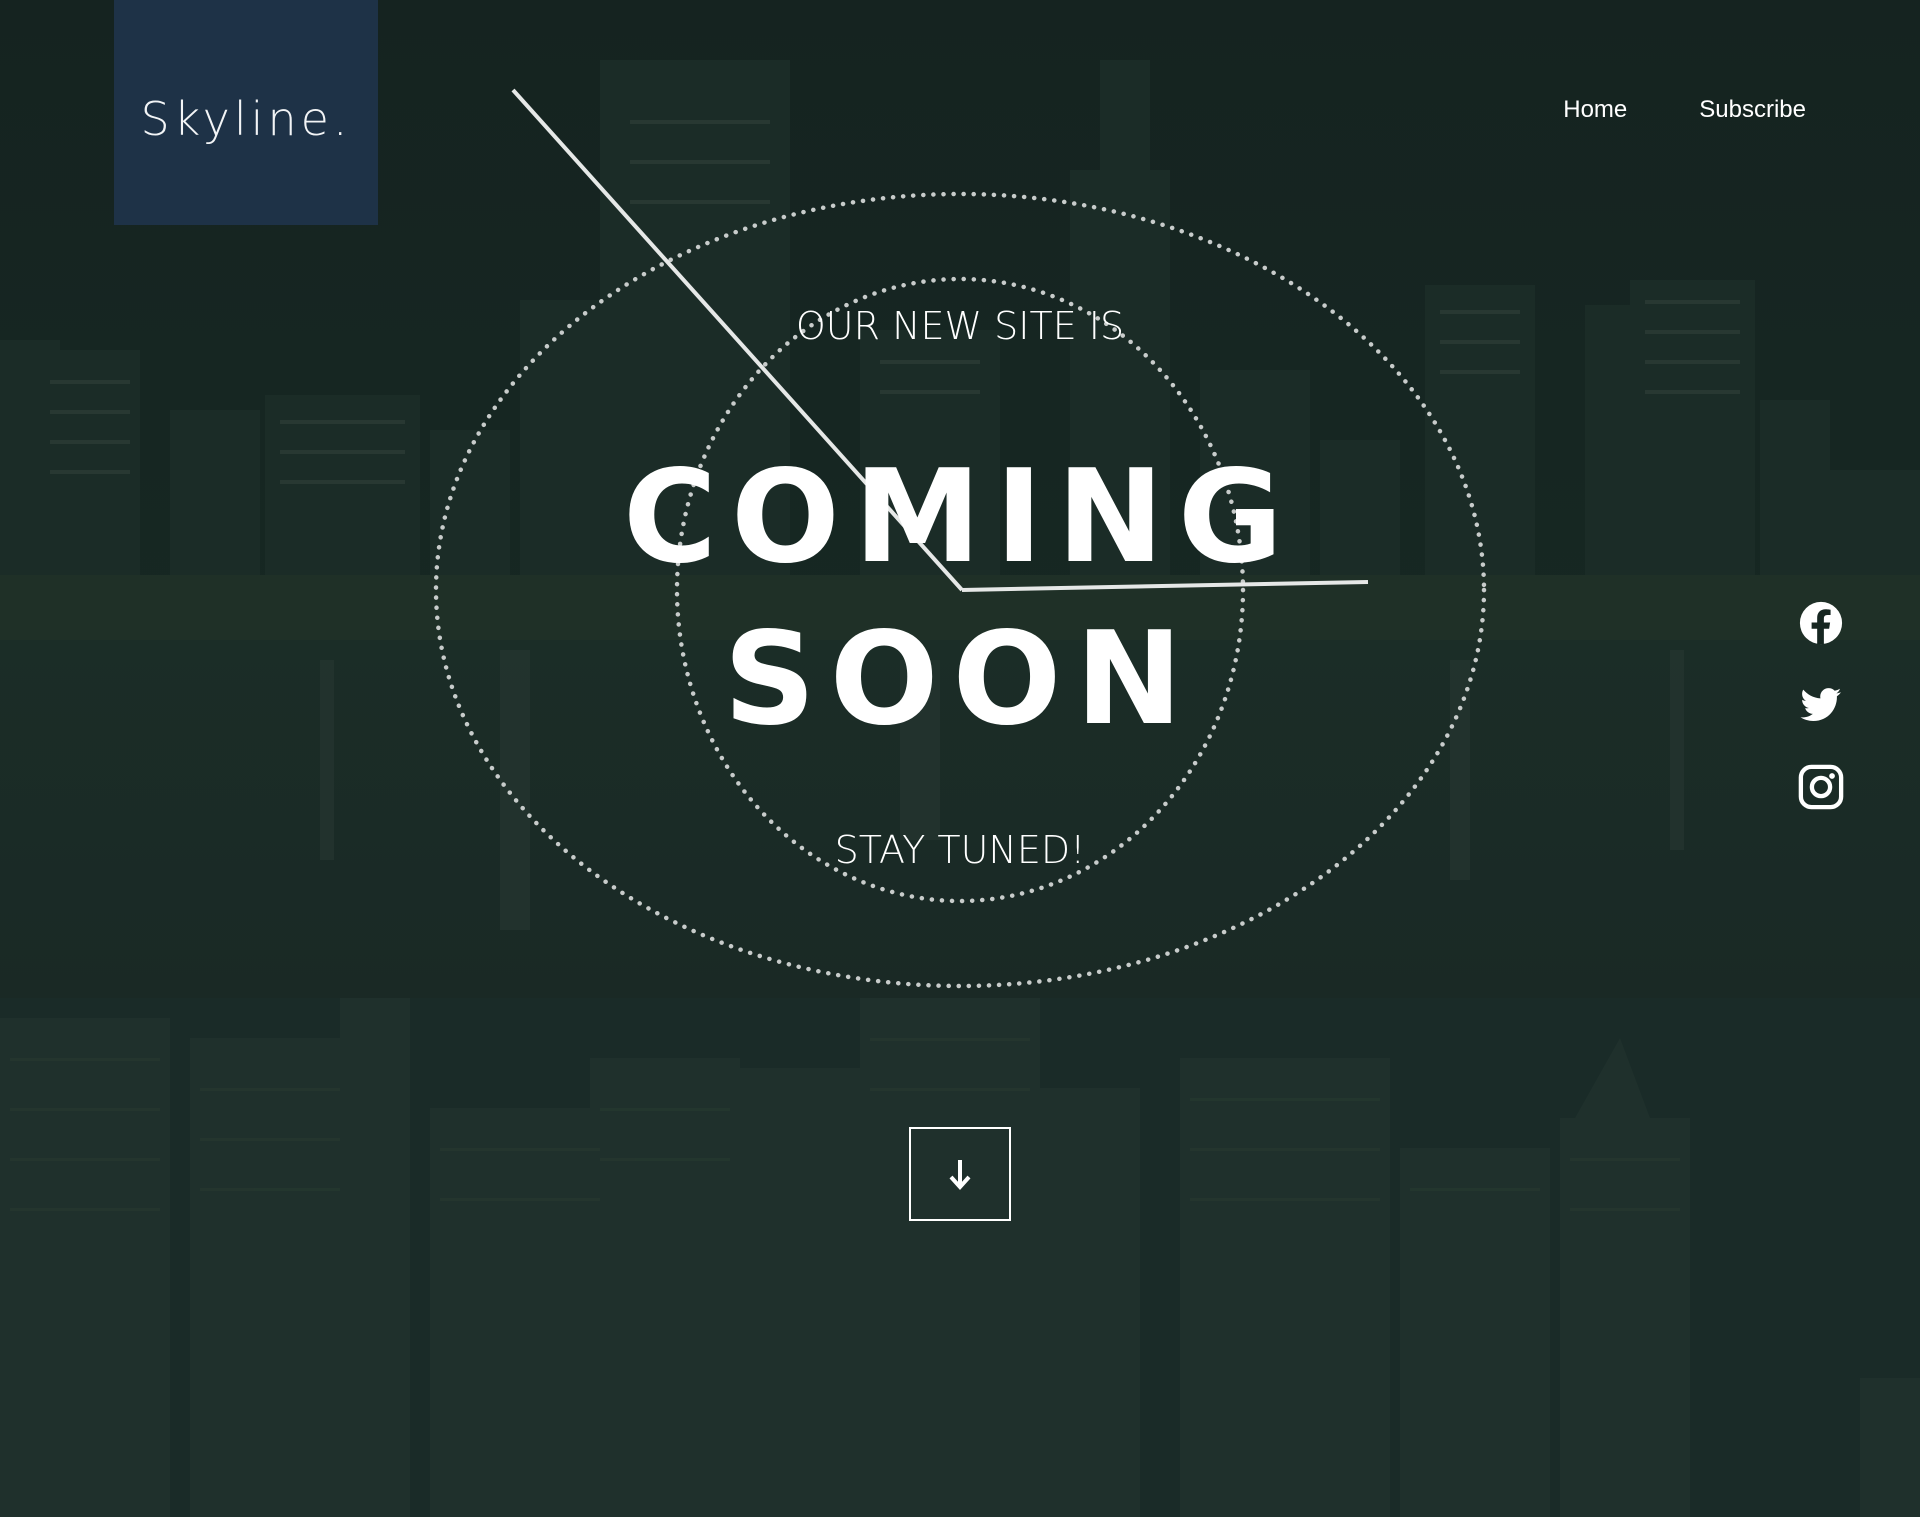 The image size is (1920, 1517). What do you see at coordinates (960, 517) in the screenshot?
I see `headline-coming: COMING` at bounding box center [960, 517].